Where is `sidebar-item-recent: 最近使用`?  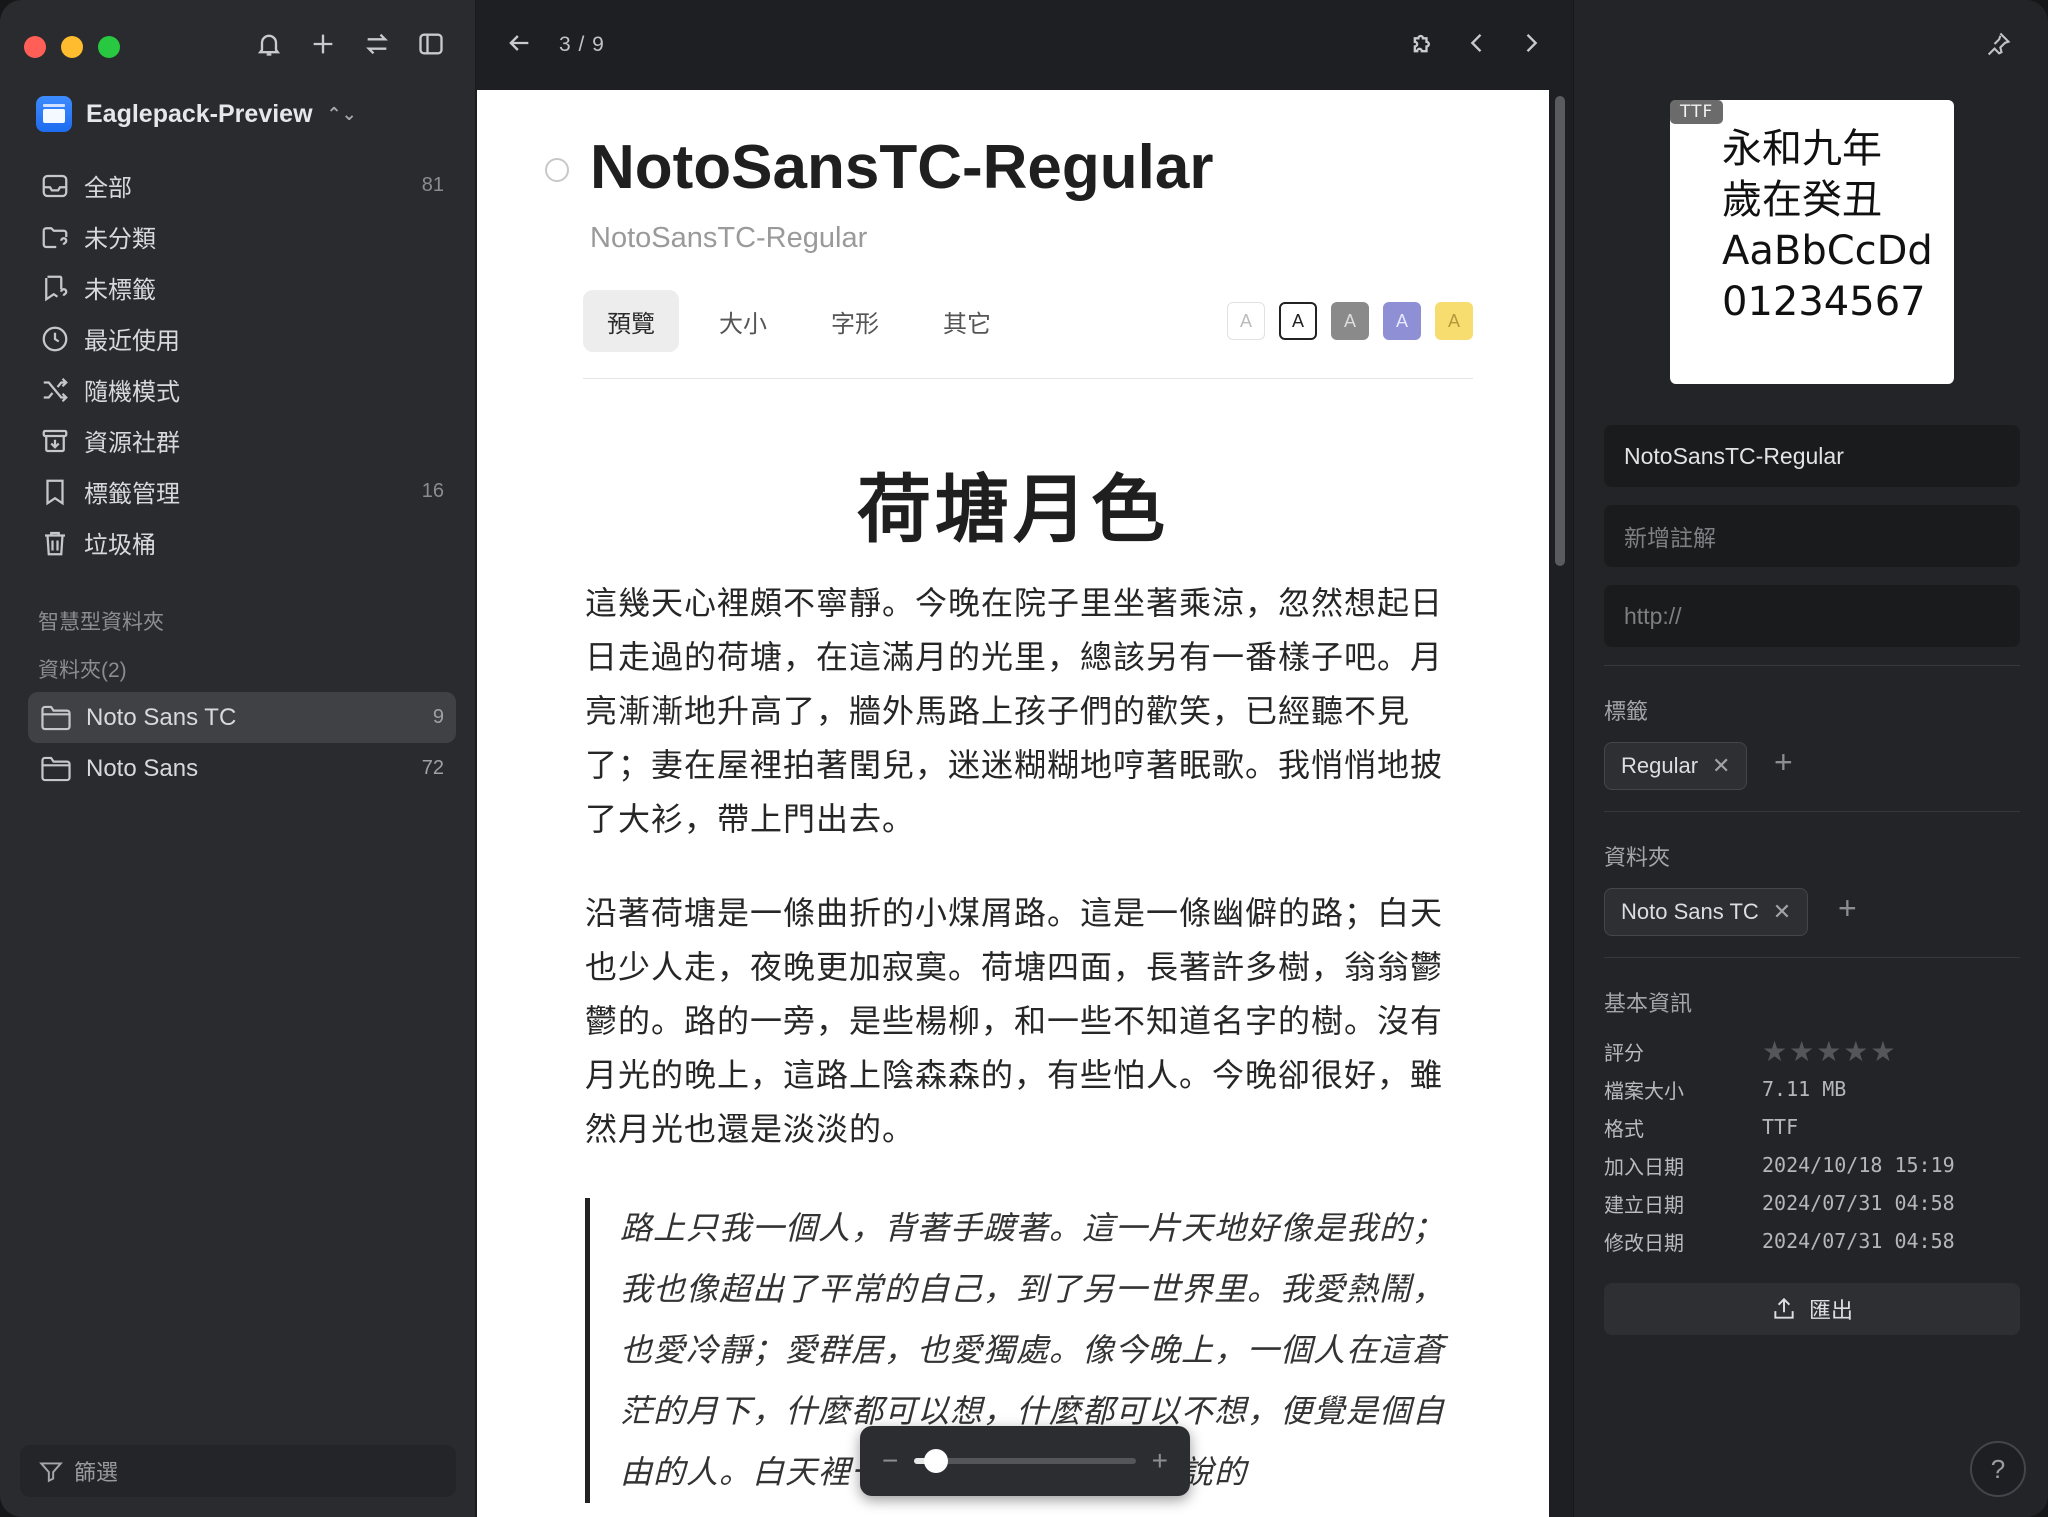
sidebar-item-recent: 最近使用 is located at coordinates (242, 338).